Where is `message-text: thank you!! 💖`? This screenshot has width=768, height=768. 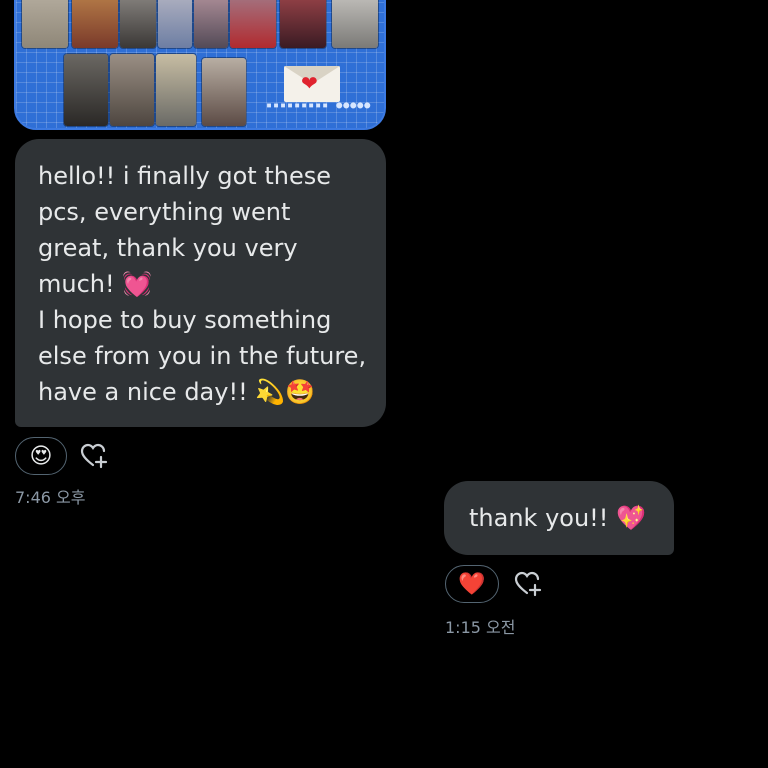
message-text: thank you!! 💖 is located at coordinates (557, 518).